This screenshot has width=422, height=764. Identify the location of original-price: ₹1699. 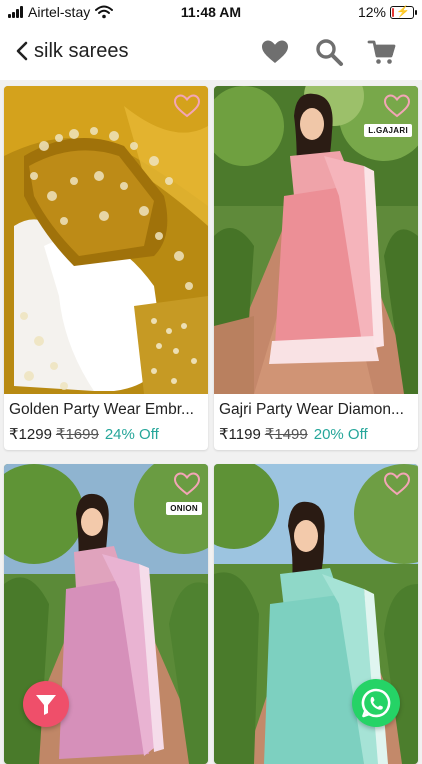
(77, 434).